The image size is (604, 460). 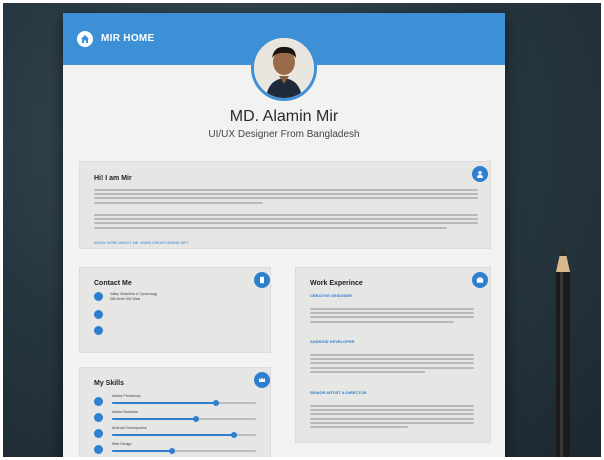 I want to click on skills-heading: My Skills, so click(x=109, y=383).